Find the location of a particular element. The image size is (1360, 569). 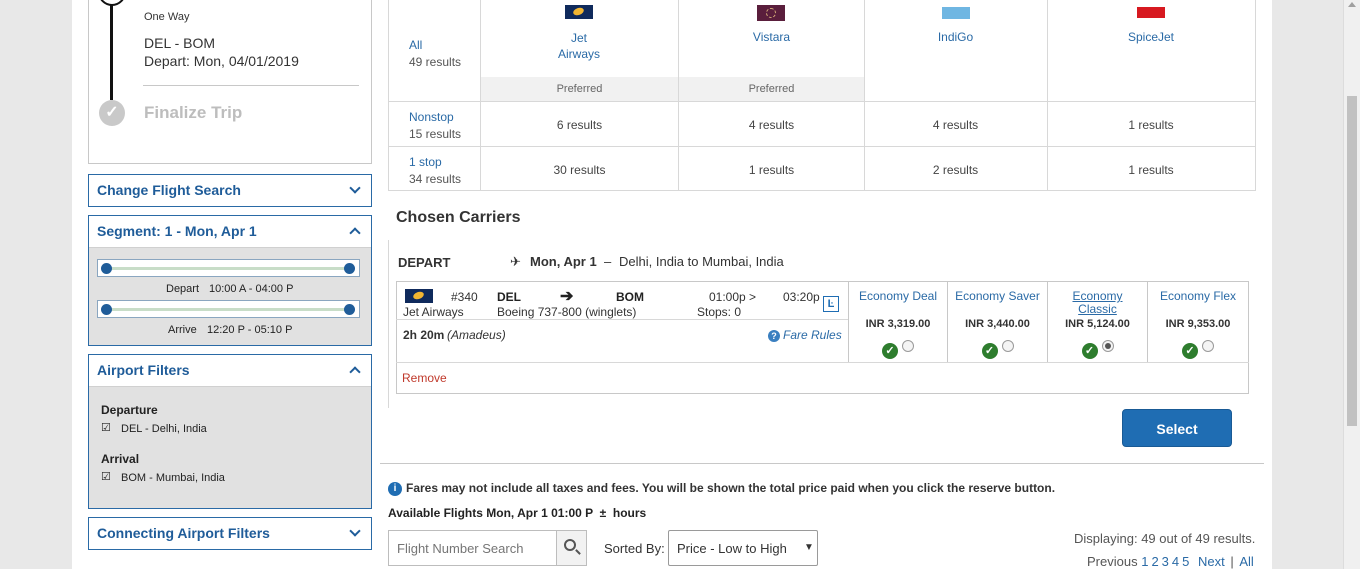

arrive-range: 12:20 P - 05:10 P is located at coordinates (250, 330).